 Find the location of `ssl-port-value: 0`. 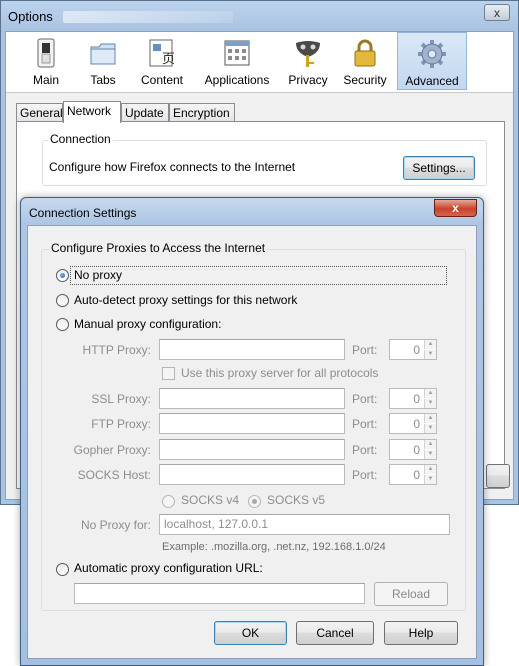

ssl-port-value: 0 is located at coordinates (416, 399).